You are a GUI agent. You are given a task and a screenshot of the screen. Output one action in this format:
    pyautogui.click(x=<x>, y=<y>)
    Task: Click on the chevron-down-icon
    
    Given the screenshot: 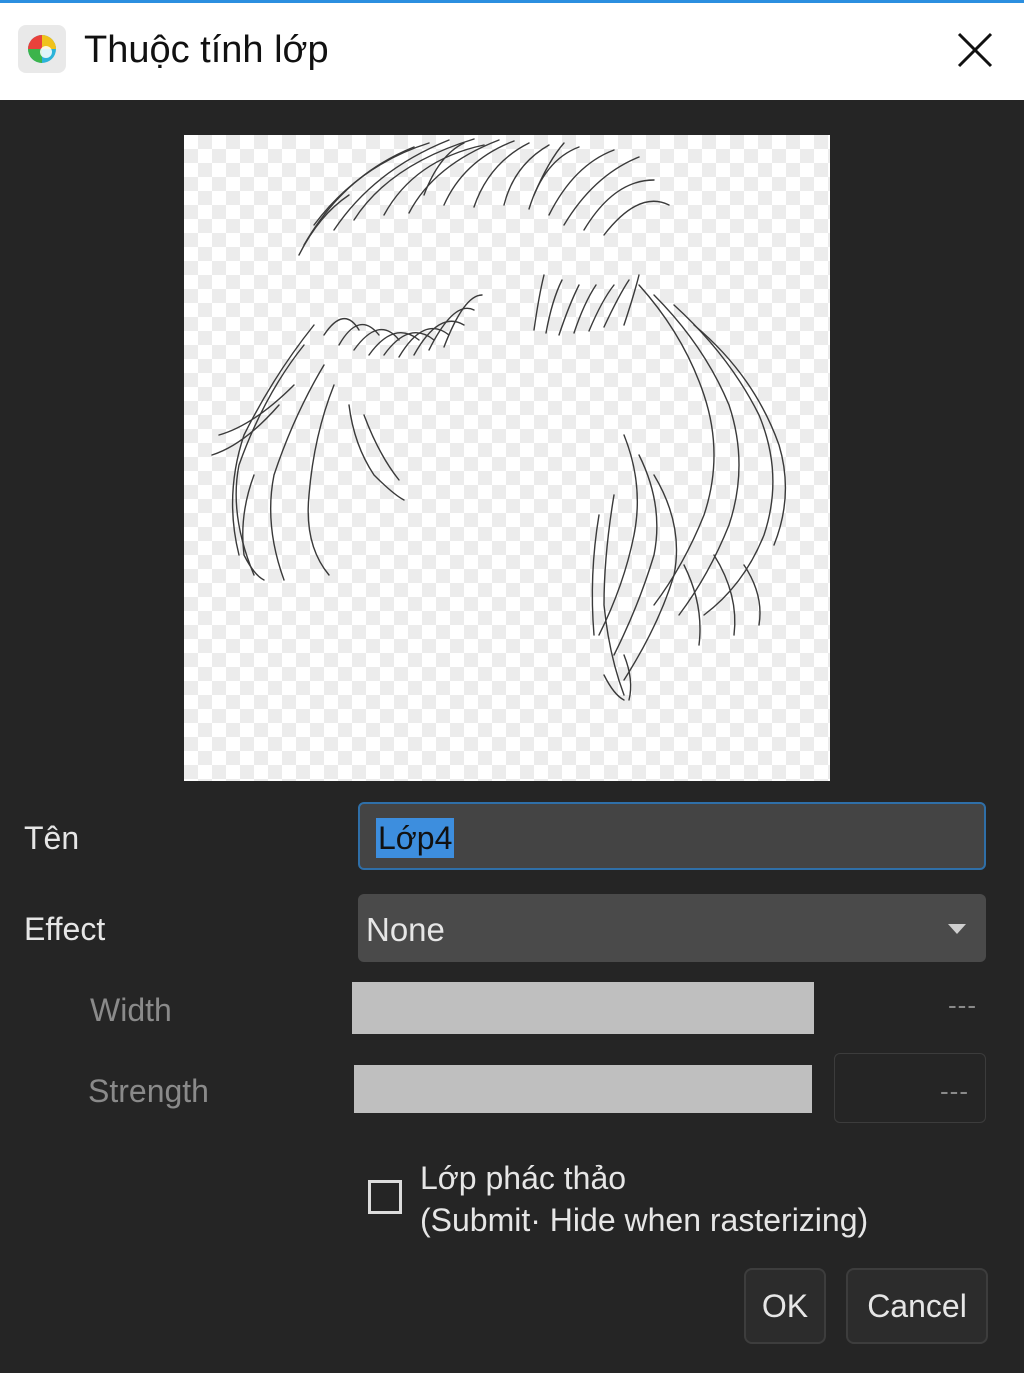 What is the action you would take?
    pyautogui.click(x=957, y=929)
    